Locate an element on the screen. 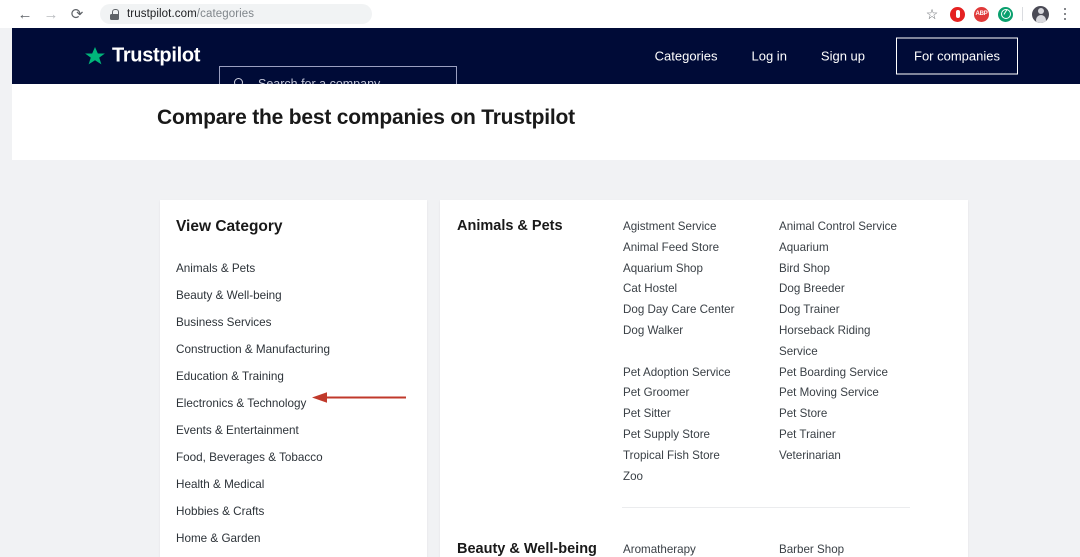 Image resolution: width=1080 pixels, height=557 pixels. sidebar-item-events-entertainment: Events & Entertainment is located at coordinates (295, 430).